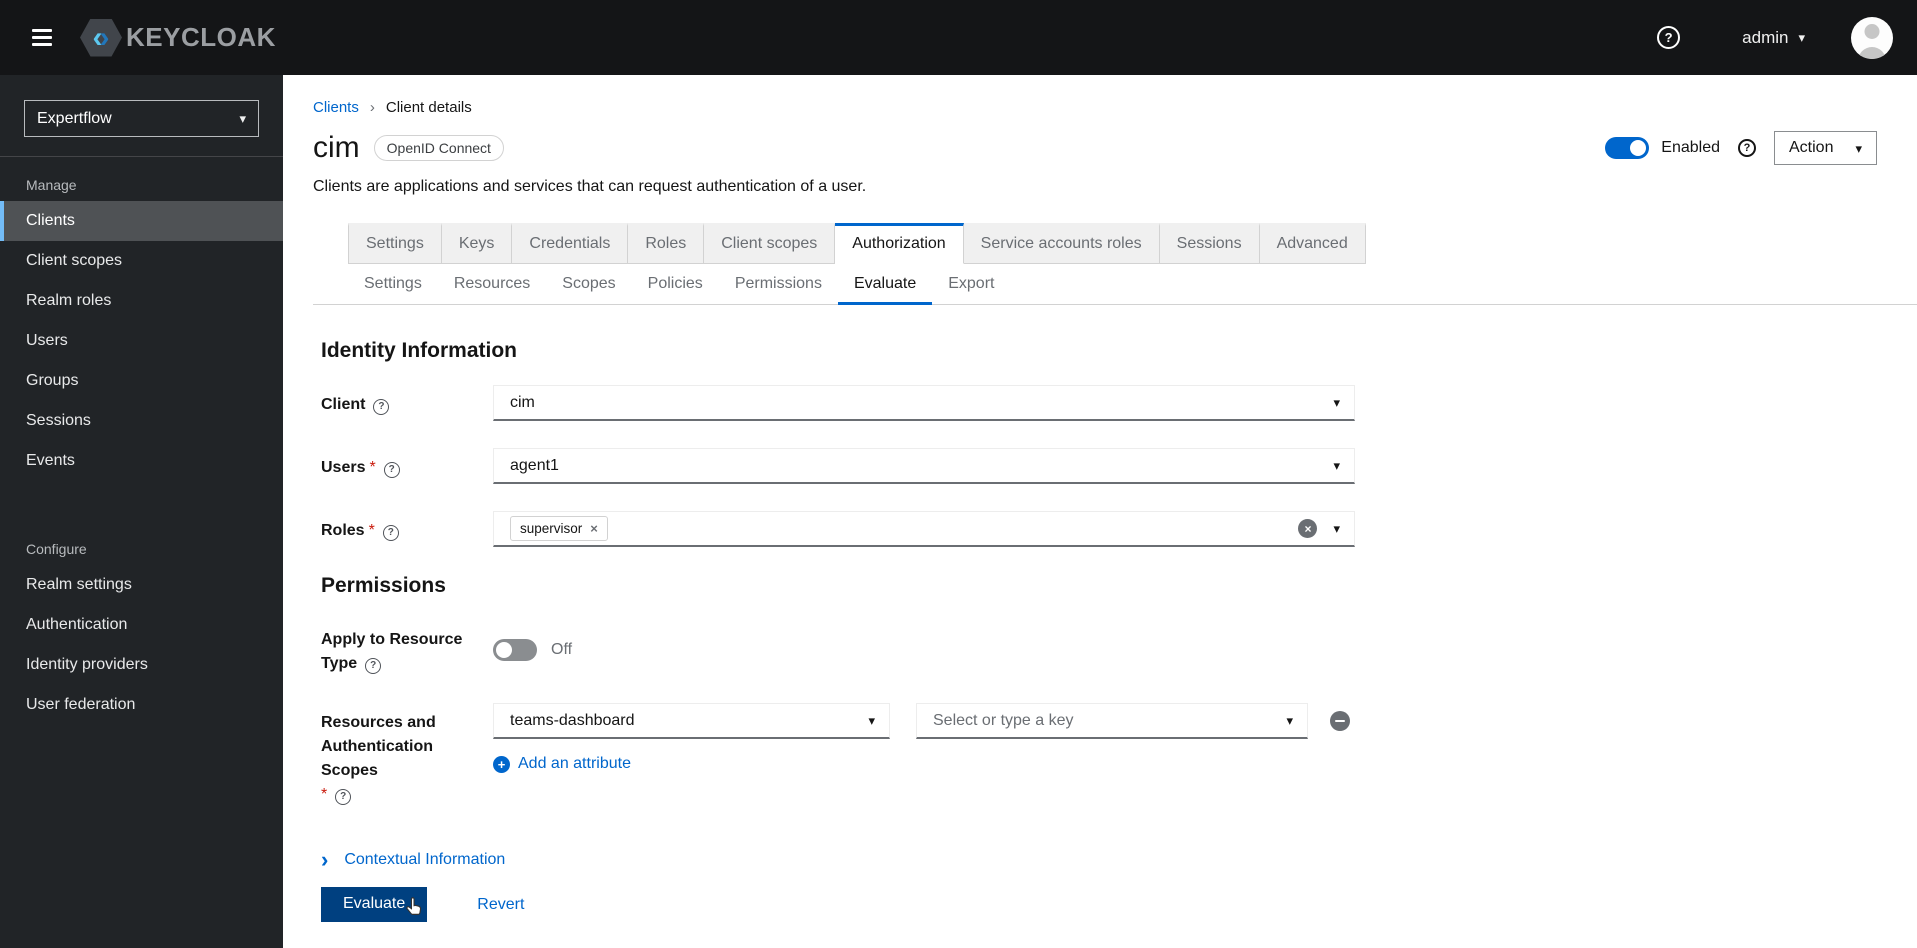  I want to click on subtab-scopes: Scopes, so click(588, 284).